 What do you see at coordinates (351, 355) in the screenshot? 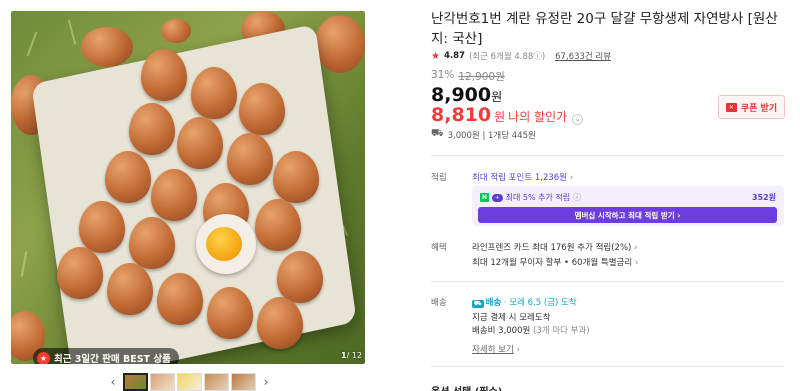
I see `image-page-counter: 1/ 12` at bounding box center [351, 355].